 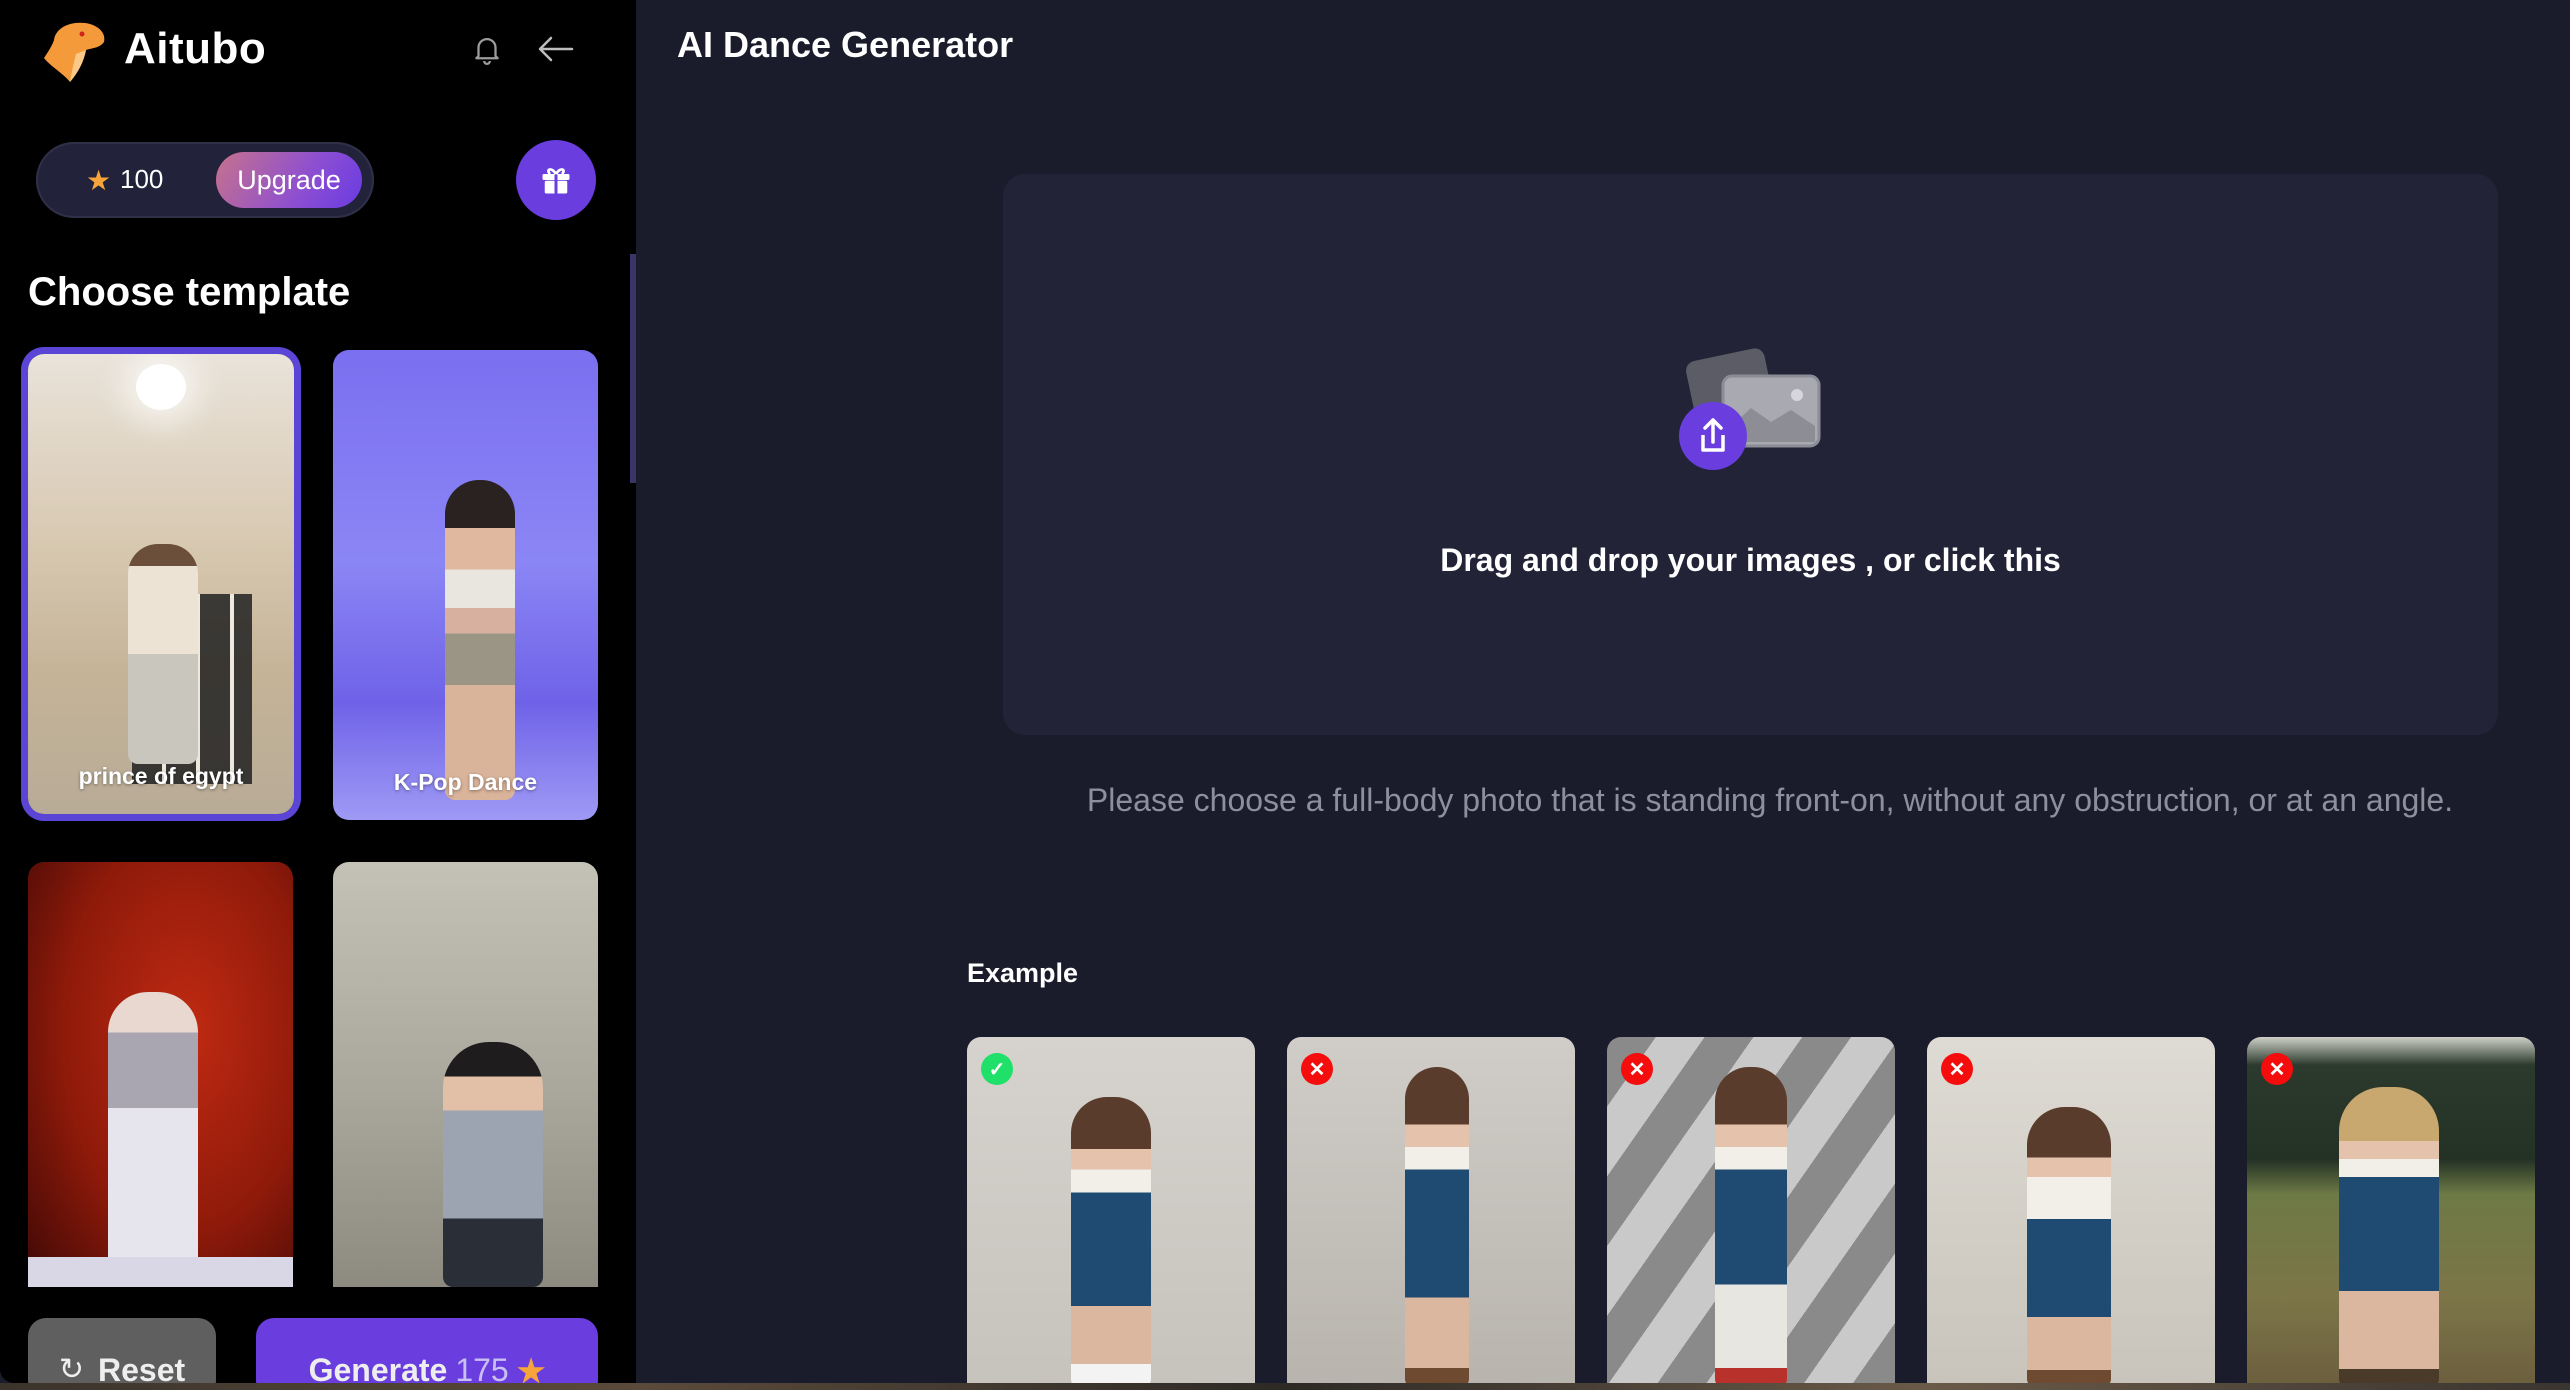 What do you see at coordinates (1023, 973) in the screenshot?
I see `example-heading: Example` at bounding box center [1023, 973].